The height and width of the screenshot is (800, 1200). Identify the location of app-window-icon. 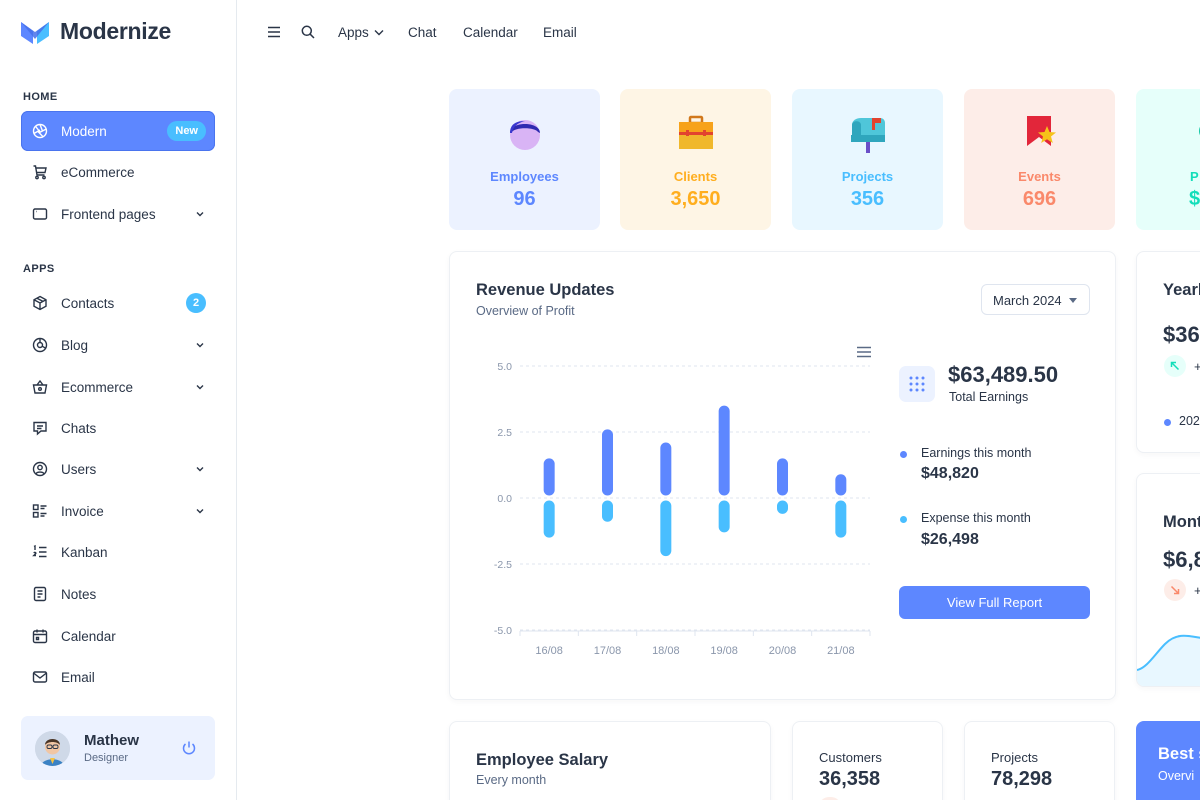
(40, 214).